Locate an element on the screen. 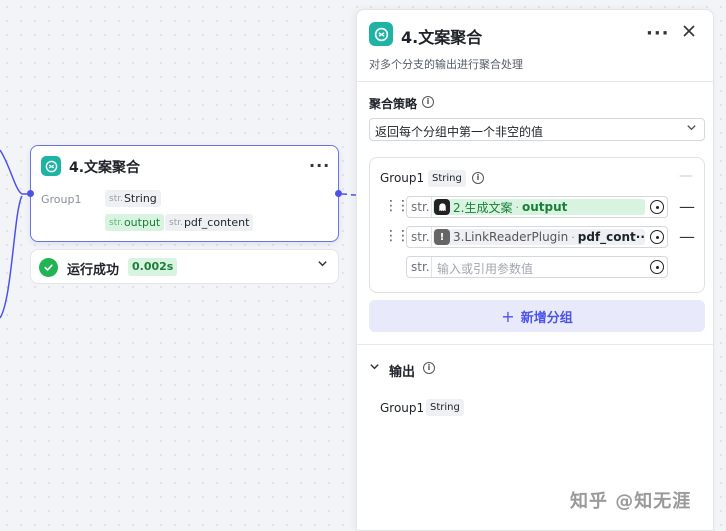  variable-ref-1: str. 2.生成文案 · output is located at coordinates (537, 207).